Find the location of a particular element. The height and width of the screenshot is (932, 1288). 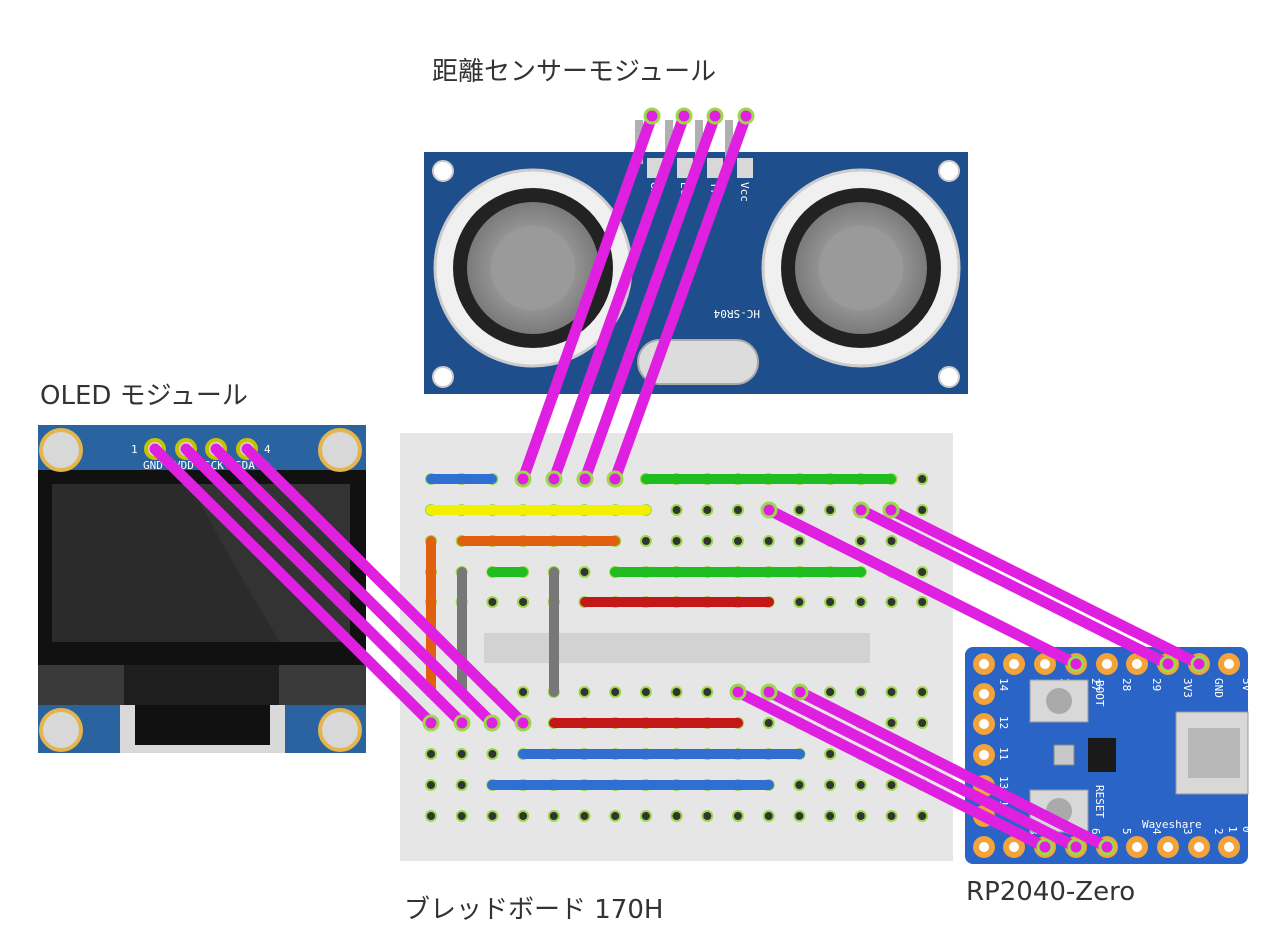

sensor-model: HC-SR04 is located at coordinates (736, 313).